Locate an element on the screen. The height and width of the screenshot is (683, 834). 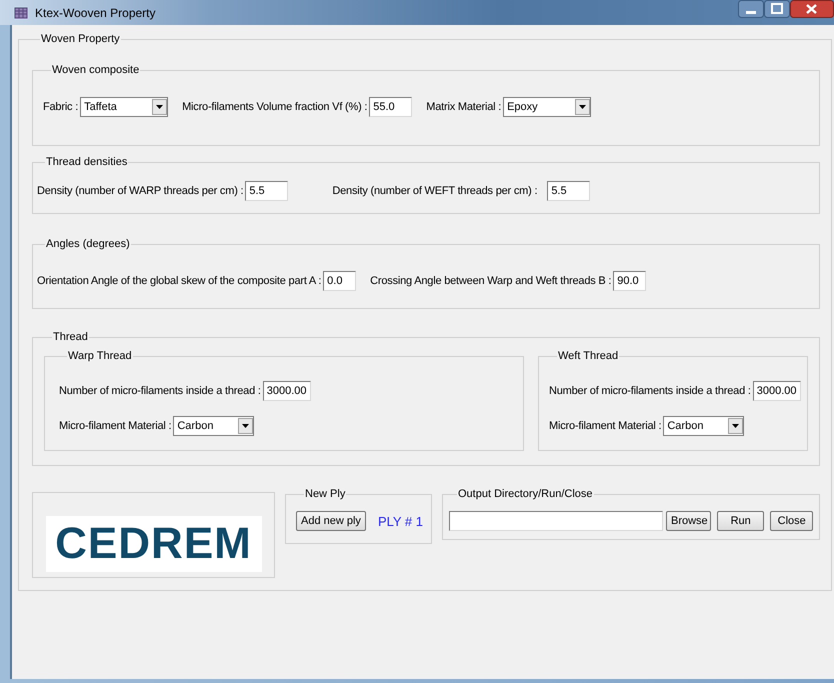
field-label: Orientation Angle of the global skew of the composite part A : is located at coordinates (179, 281).